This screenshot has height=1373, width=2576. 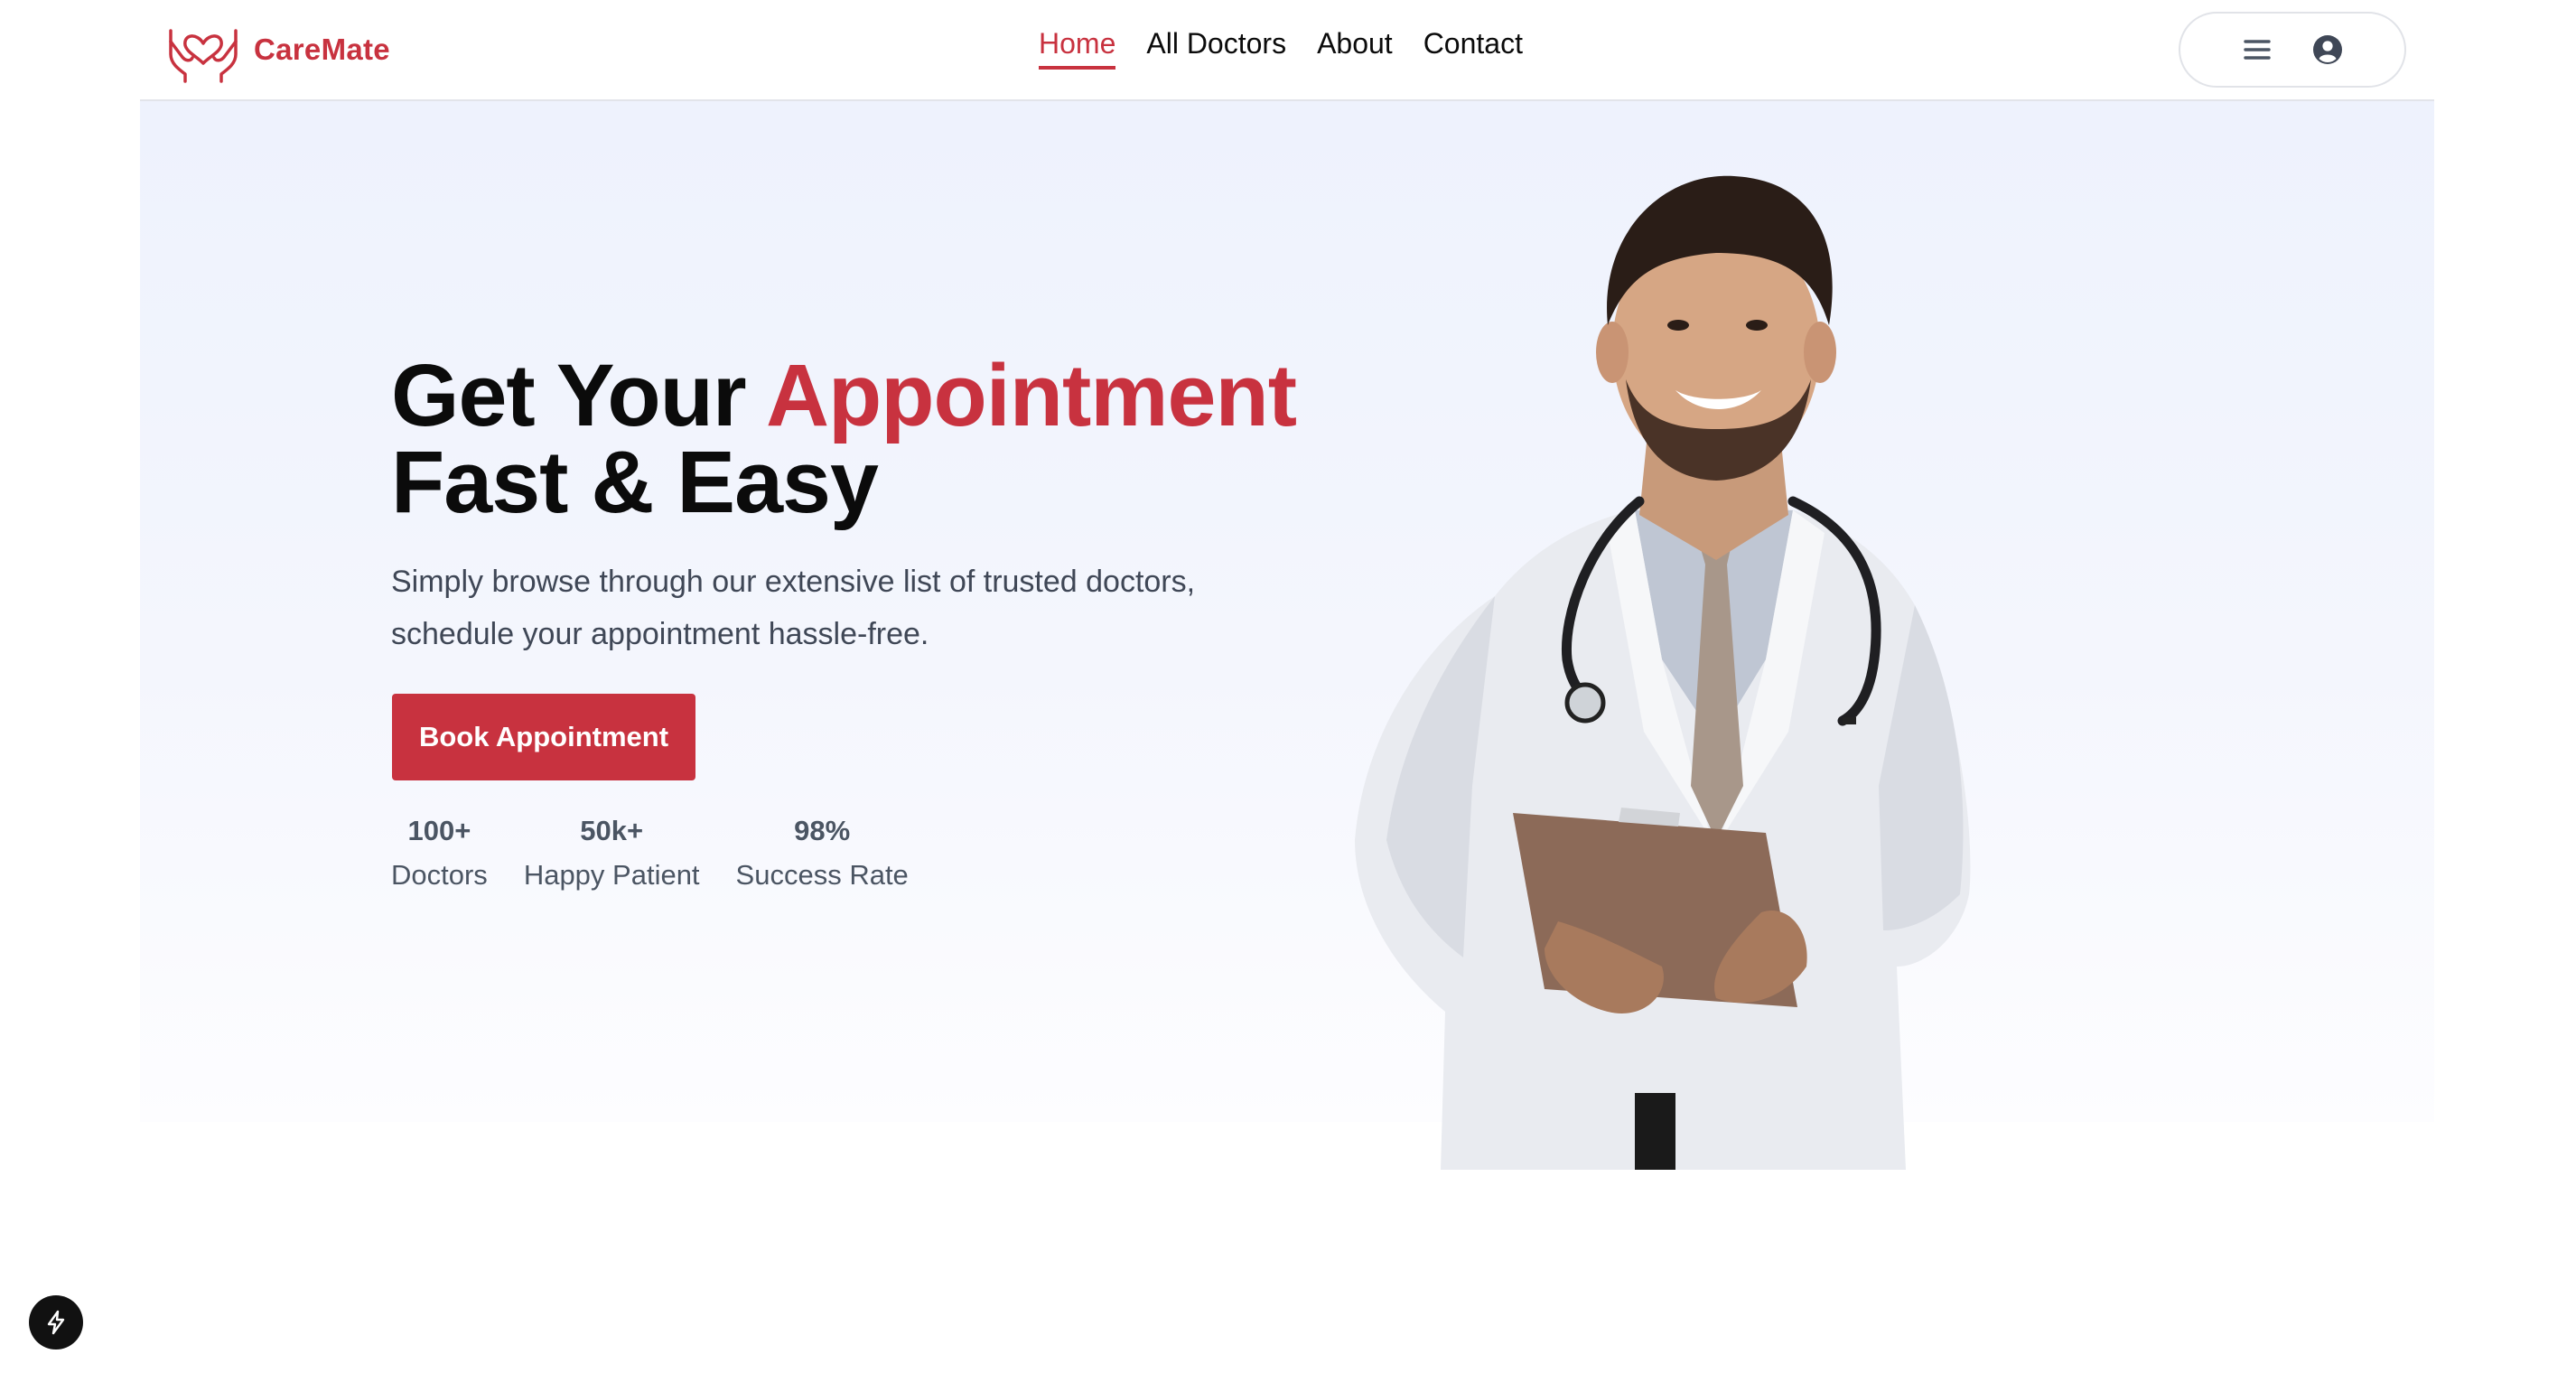 I want to click on hamburger-menu-icon, so click(x=2257, y=50).